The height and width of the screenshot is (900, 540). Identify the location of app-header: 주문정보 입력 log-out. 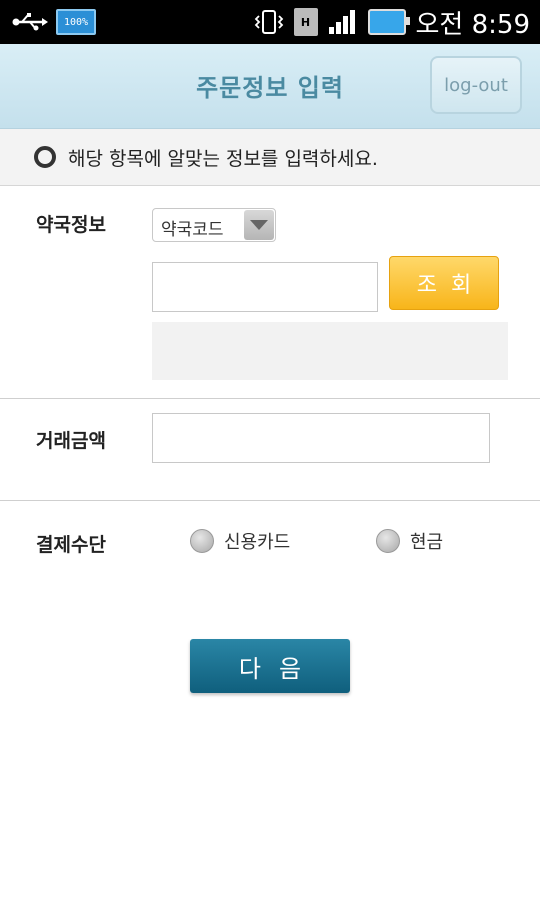
(270, 86).